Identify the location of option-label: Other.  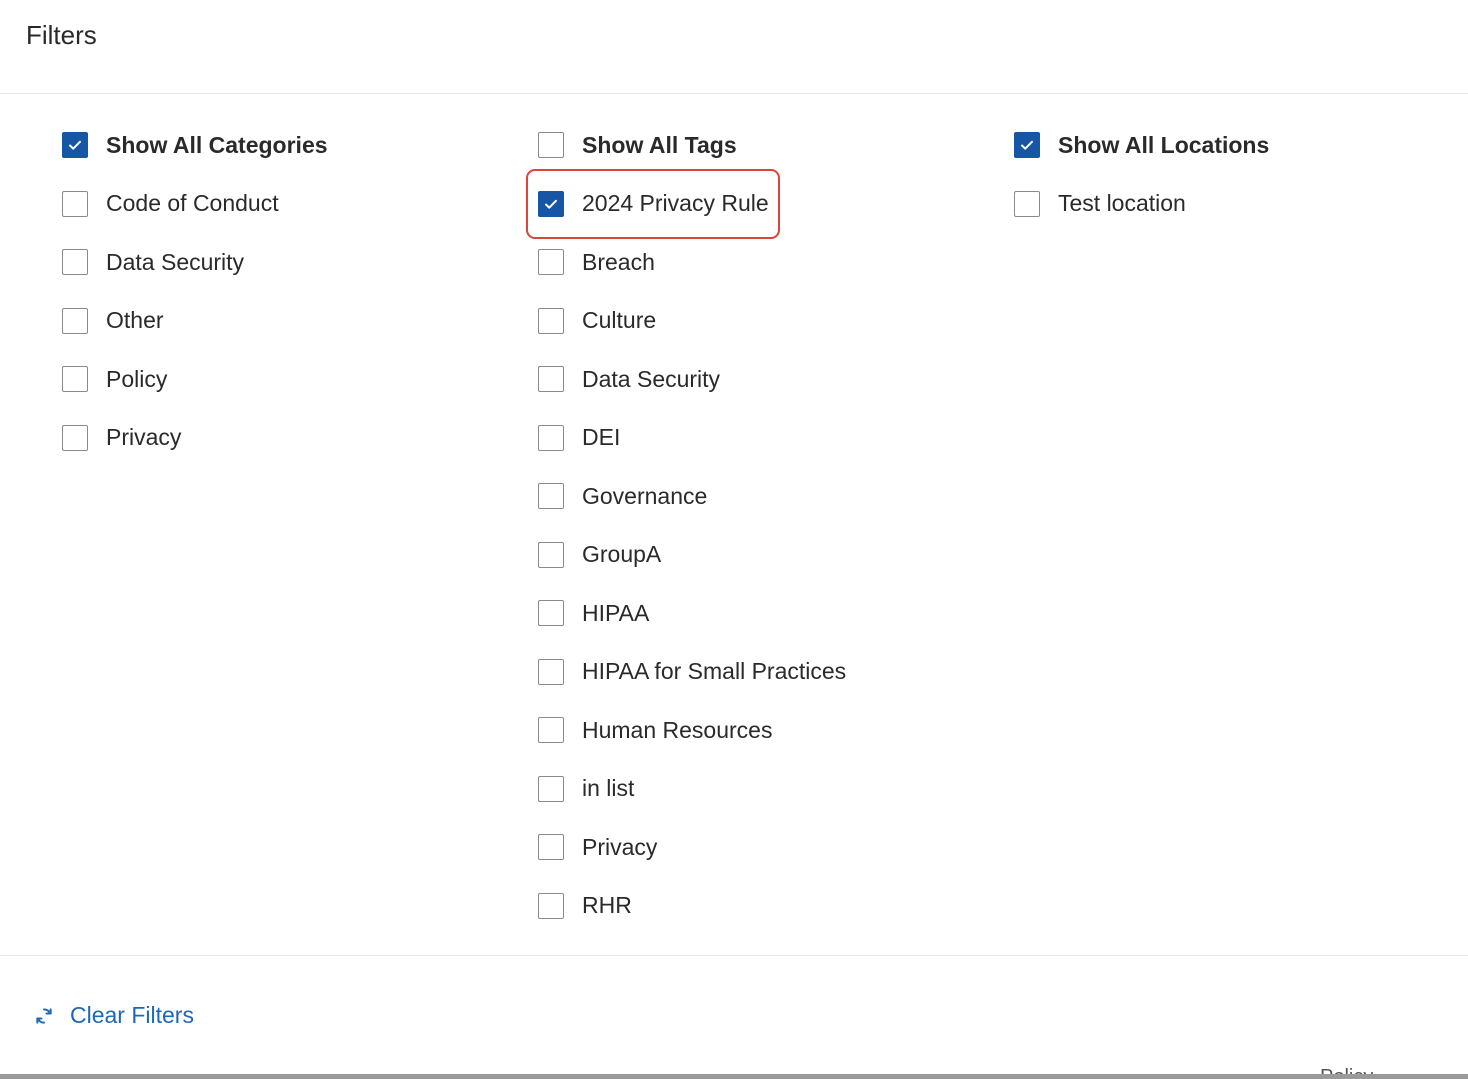
(135, 320).